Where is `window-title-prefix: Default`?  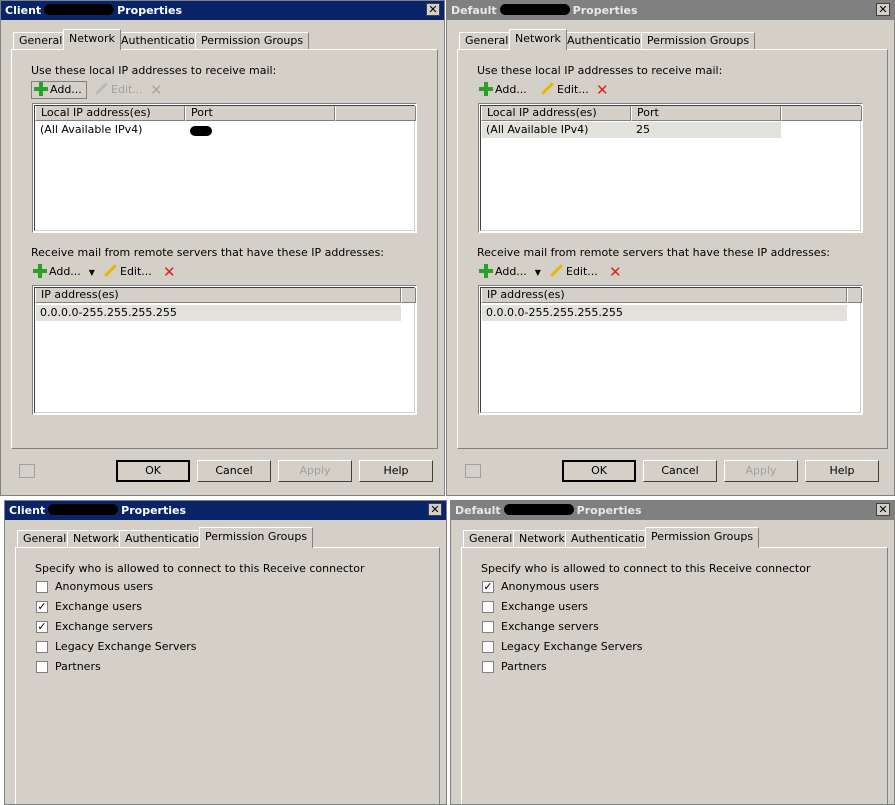 window-title-prefix: Default is located at coordinates (478, 510).